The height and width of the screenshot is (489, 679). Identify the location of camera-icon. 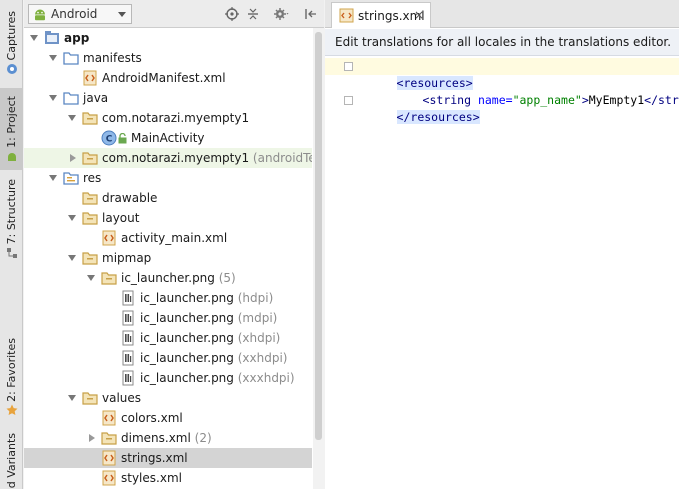
(11, 69).